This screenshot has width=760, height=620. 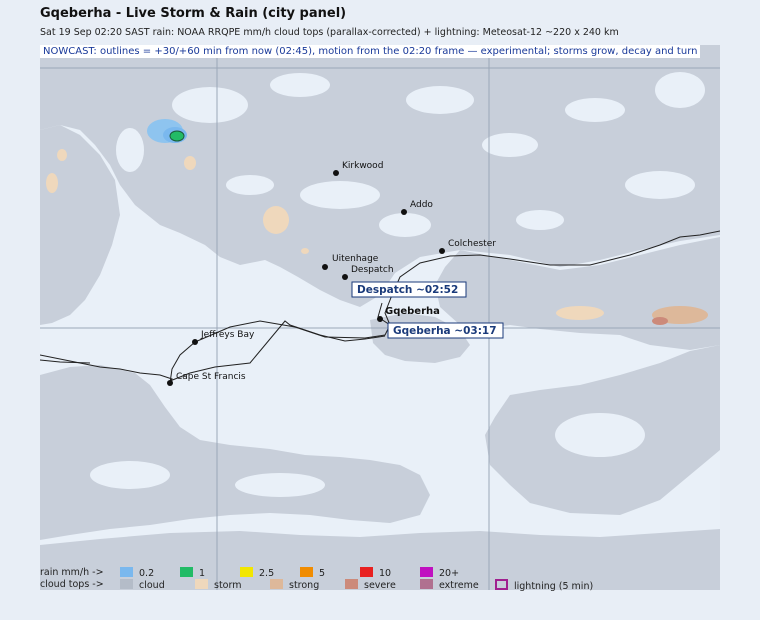 I want to click on place-label: Kirkwood, so click(x=362, y=166).